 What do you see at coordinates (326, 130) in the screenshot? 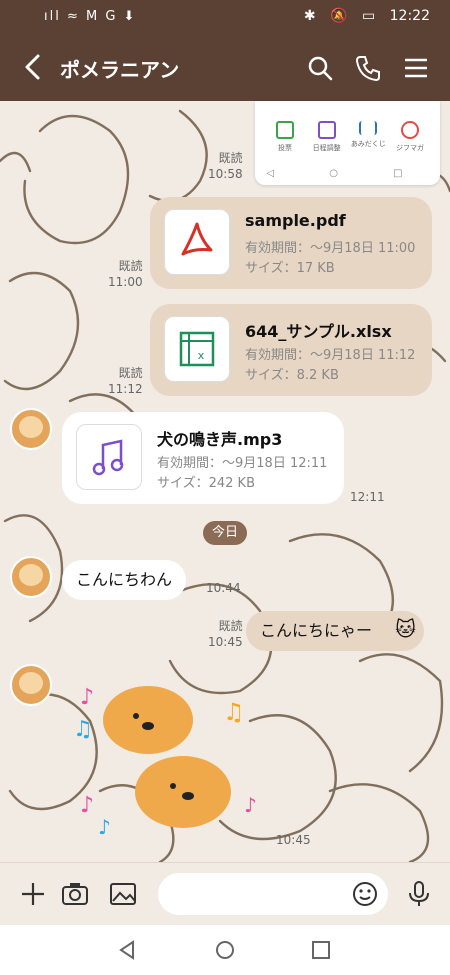
I see `calendar-icon` at bounding box center [326, 130].